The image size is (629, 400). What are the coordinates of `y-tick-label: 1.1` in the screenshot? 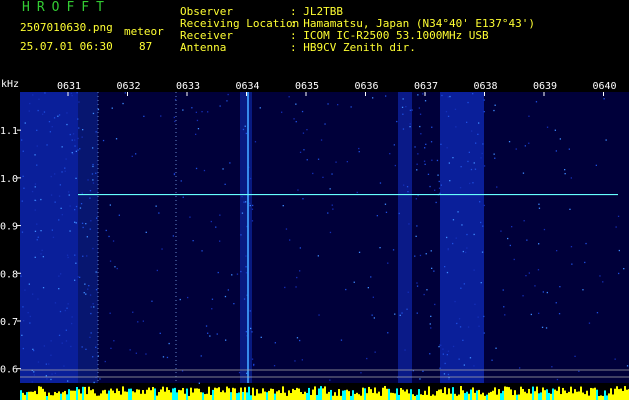 It's located at (9, 131).